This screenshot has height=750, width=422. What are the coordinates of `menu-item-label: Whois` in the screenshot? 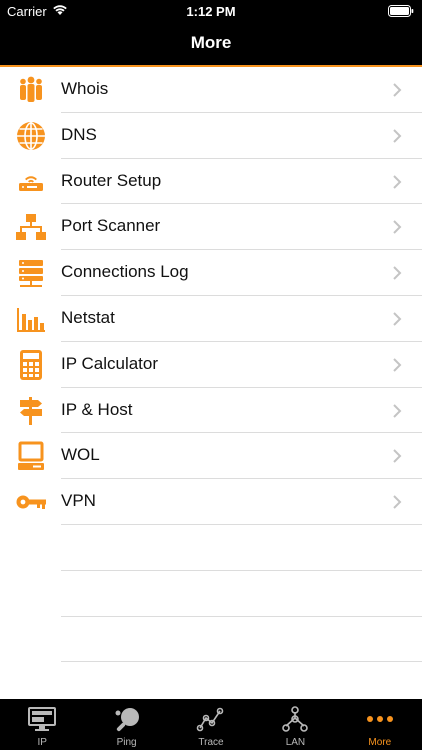 It's located at (85, 88).